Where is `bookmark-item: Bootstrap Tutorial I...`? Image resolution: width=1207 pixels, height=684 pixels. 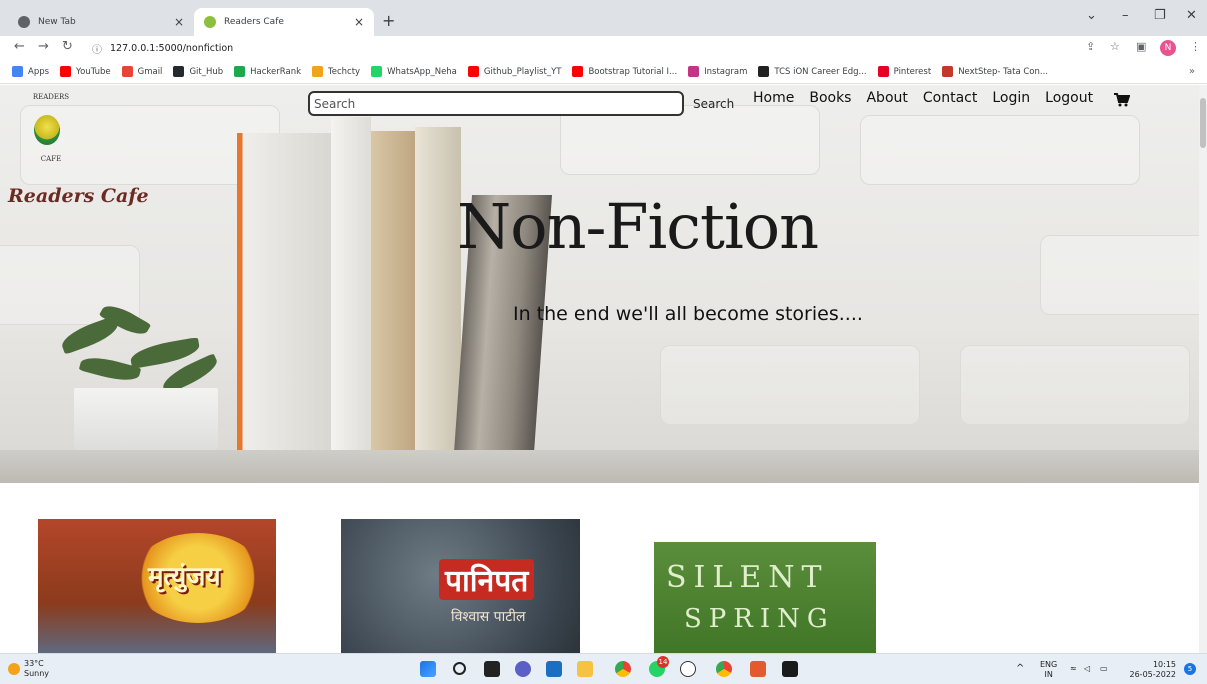
bookmark-item: Bootstrap Tutorial I... is located at coordinates (624, 71).